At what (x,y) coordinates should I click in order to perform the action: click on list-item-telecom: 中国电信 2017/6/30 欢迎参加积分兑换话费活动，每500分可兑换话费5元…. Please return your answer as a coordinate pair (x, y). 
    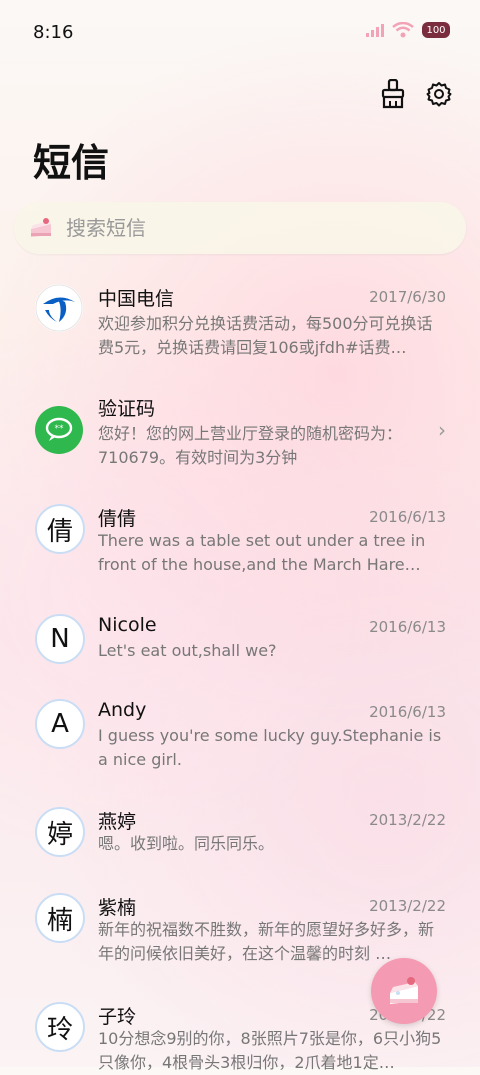
    Looking at the image, I should click on (240, 334).